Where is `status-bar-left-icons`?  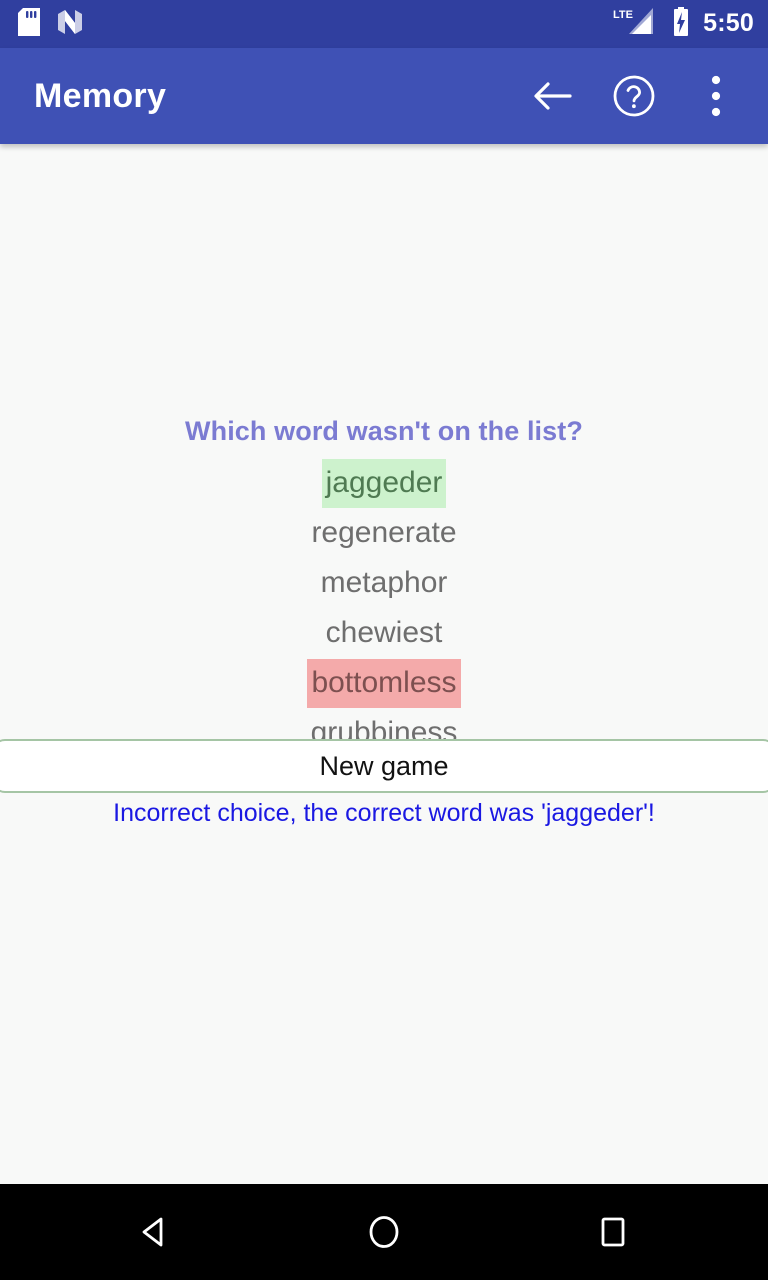
status-bar-left-icons is located at coordinates (51, 24).